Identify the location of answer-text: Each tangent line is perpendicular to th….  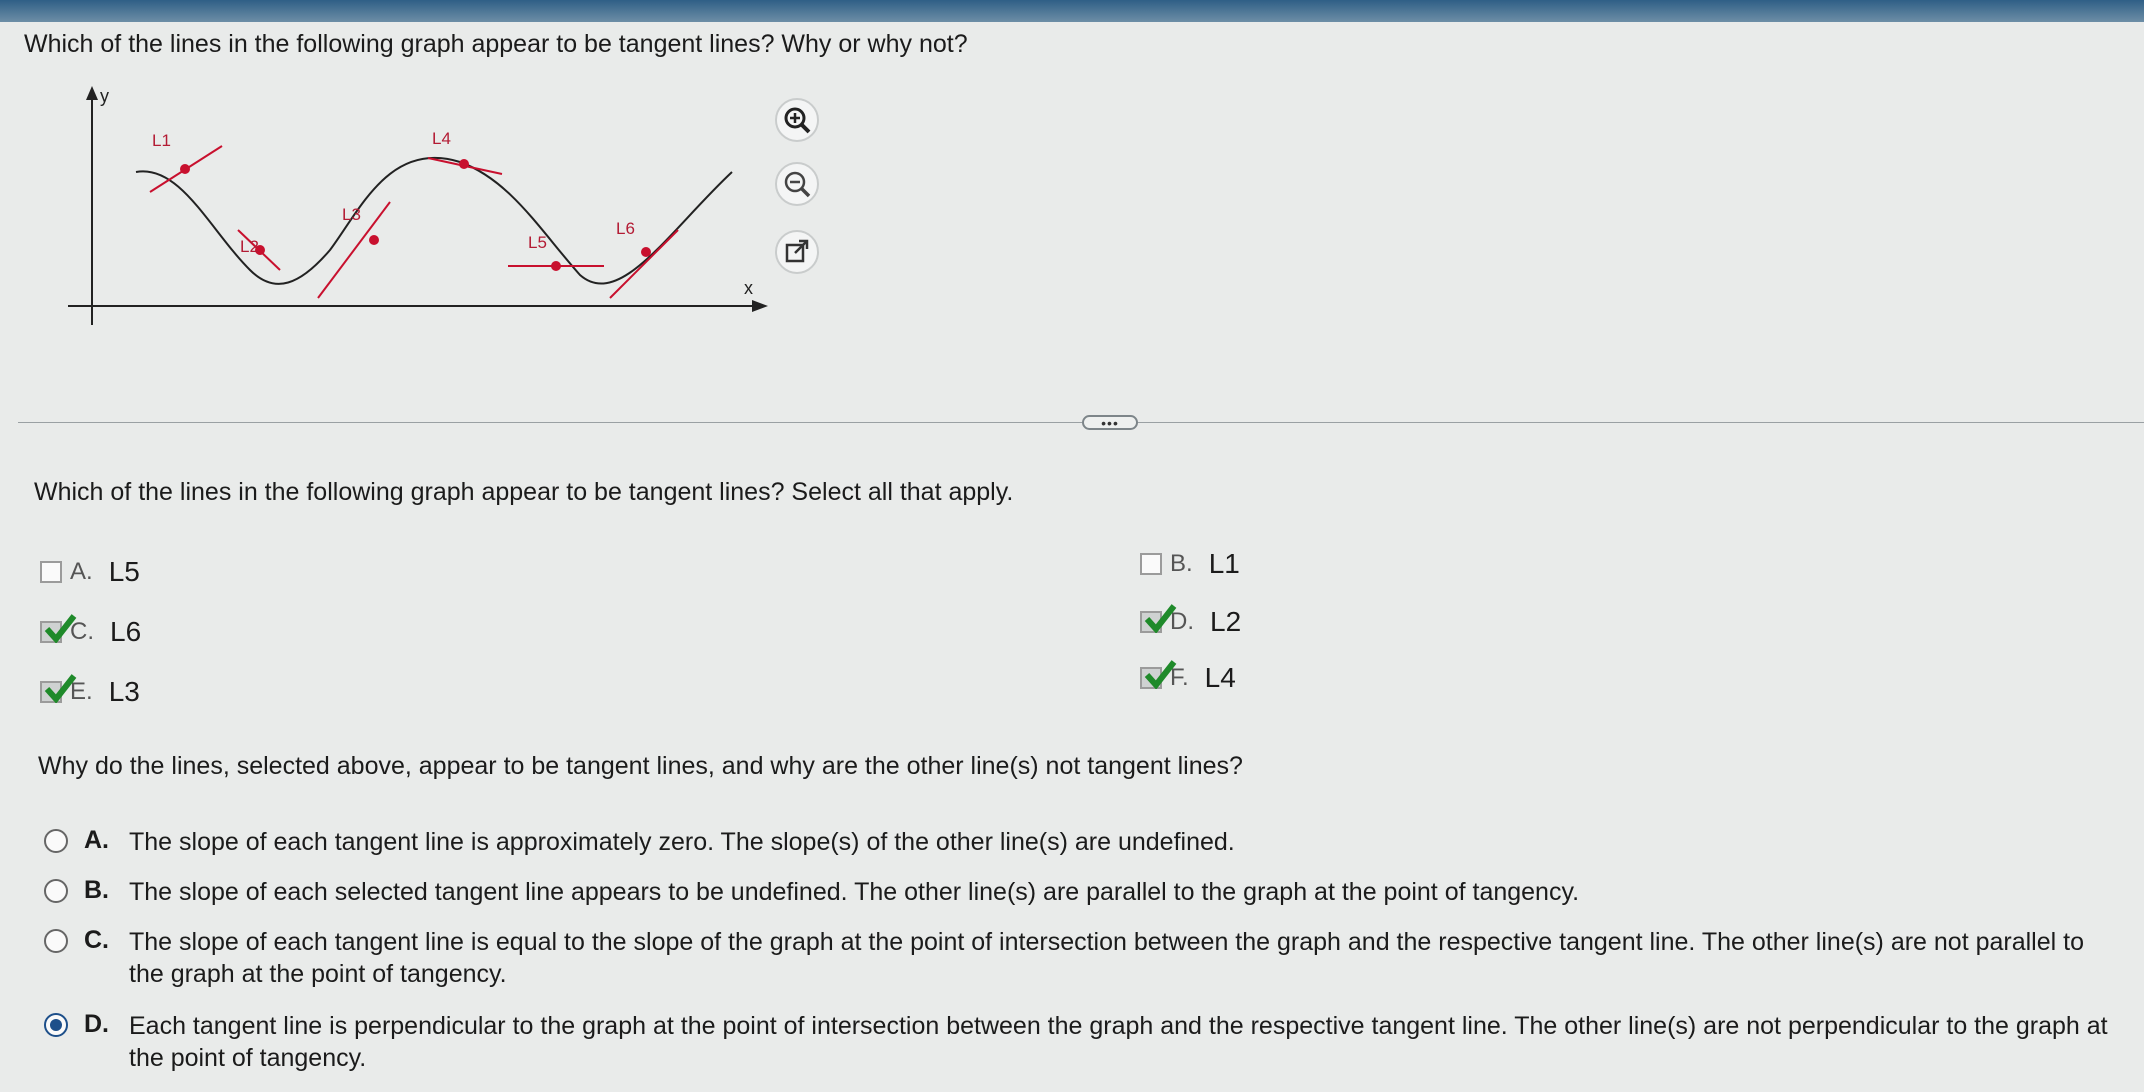
(1118, 1042).